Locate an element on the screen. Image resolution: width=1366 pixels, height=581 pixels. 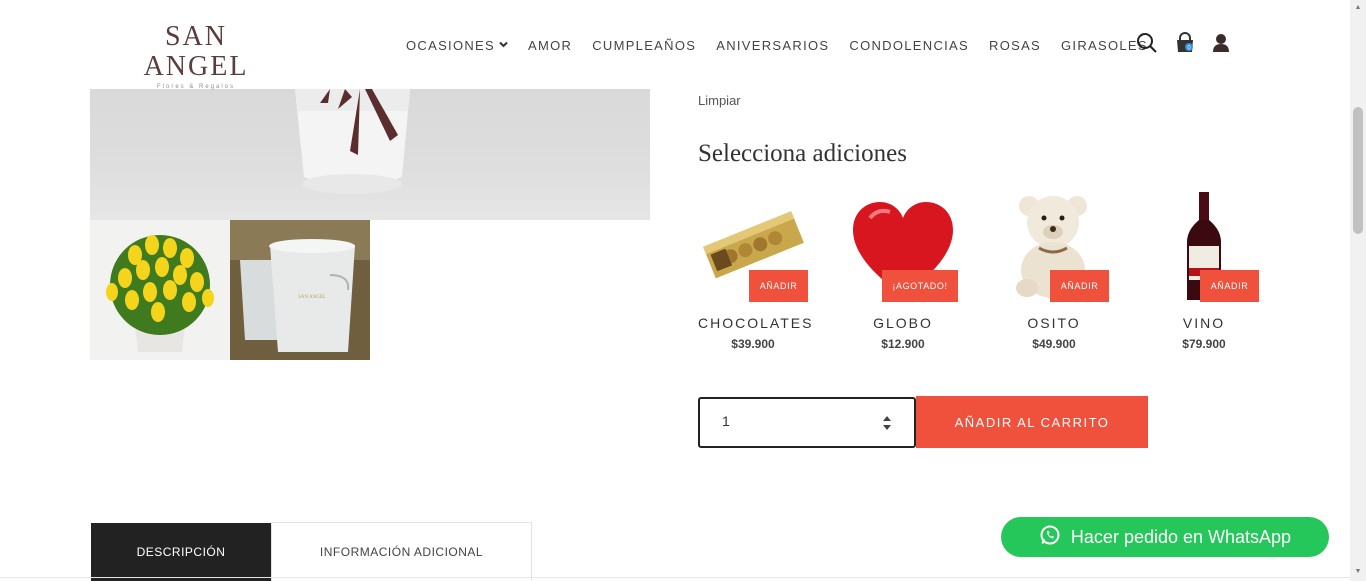
user-icon is located at coordinates (1221, 43).